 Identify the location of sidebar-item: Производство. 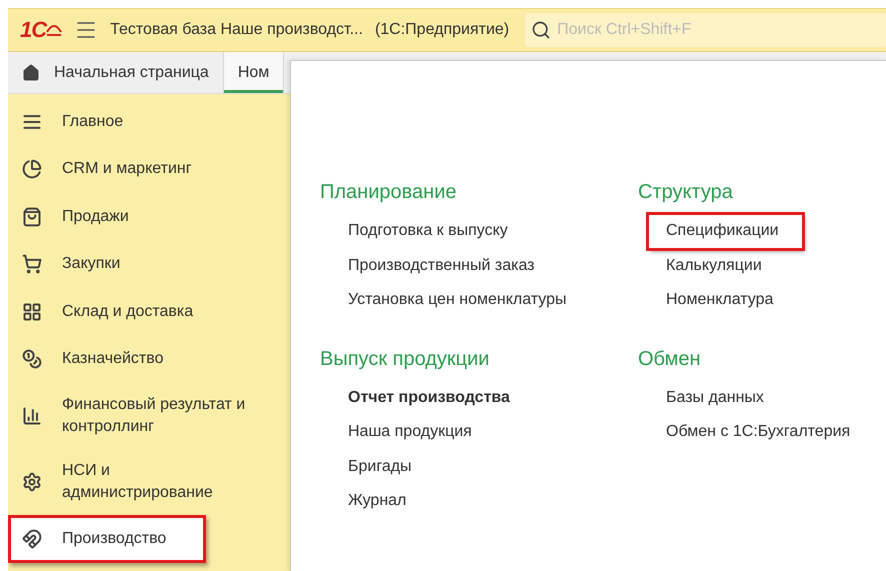
(107, 538).